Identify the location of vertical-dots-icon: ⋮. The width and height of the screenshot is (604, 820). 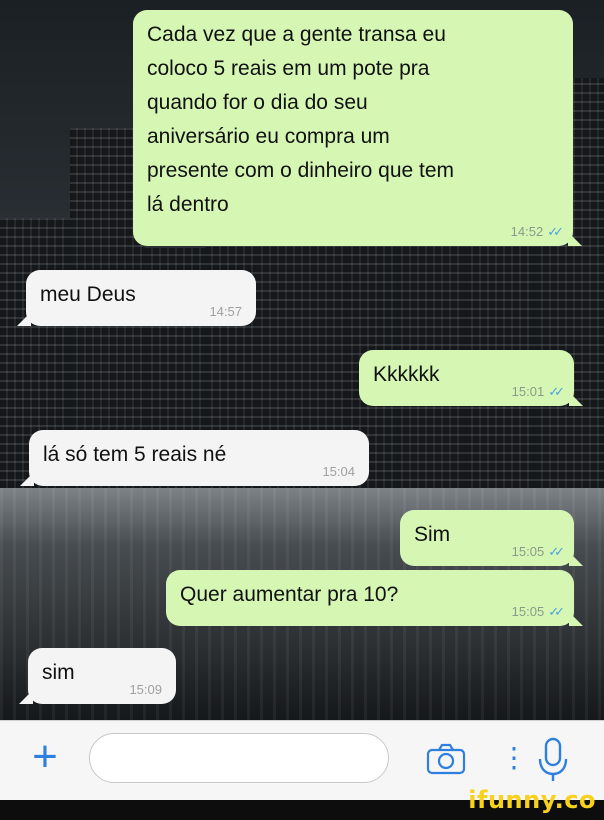
(514, 759).